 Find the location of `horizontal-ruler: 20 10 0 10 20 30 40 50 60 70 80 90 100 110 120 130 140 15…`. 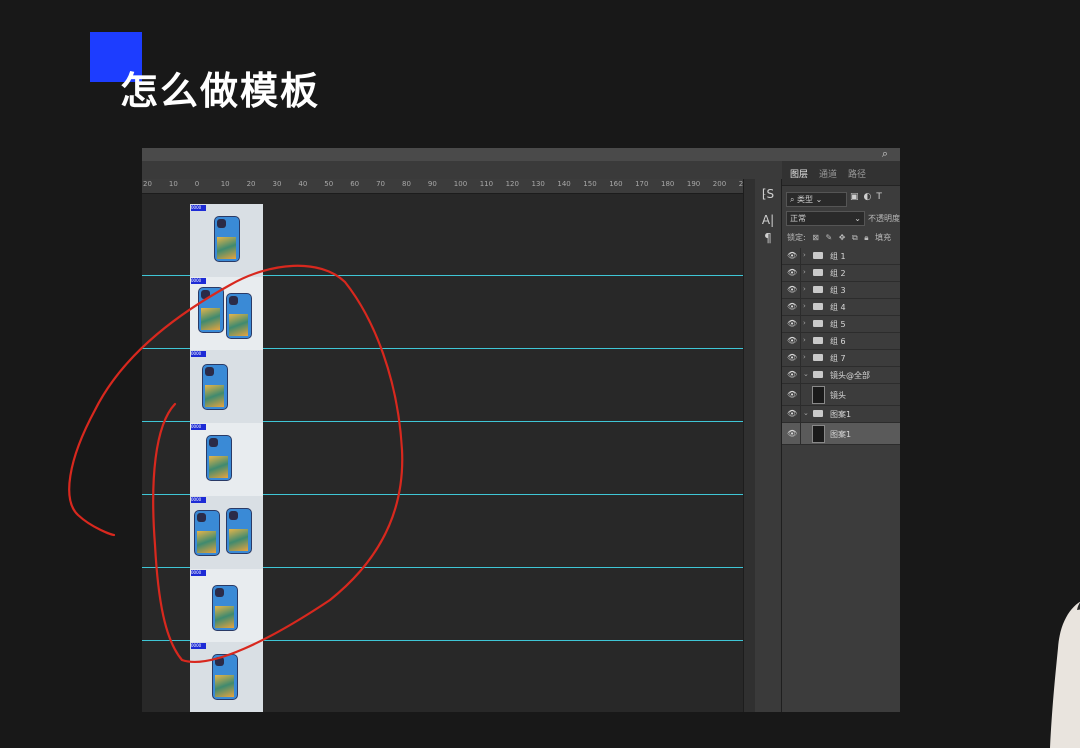

horizontal-ruler: 20 10 0 10 20 30 40 50 60 70 80 90 100 110 120 130 140 15… is located at coordinates (445, 186).